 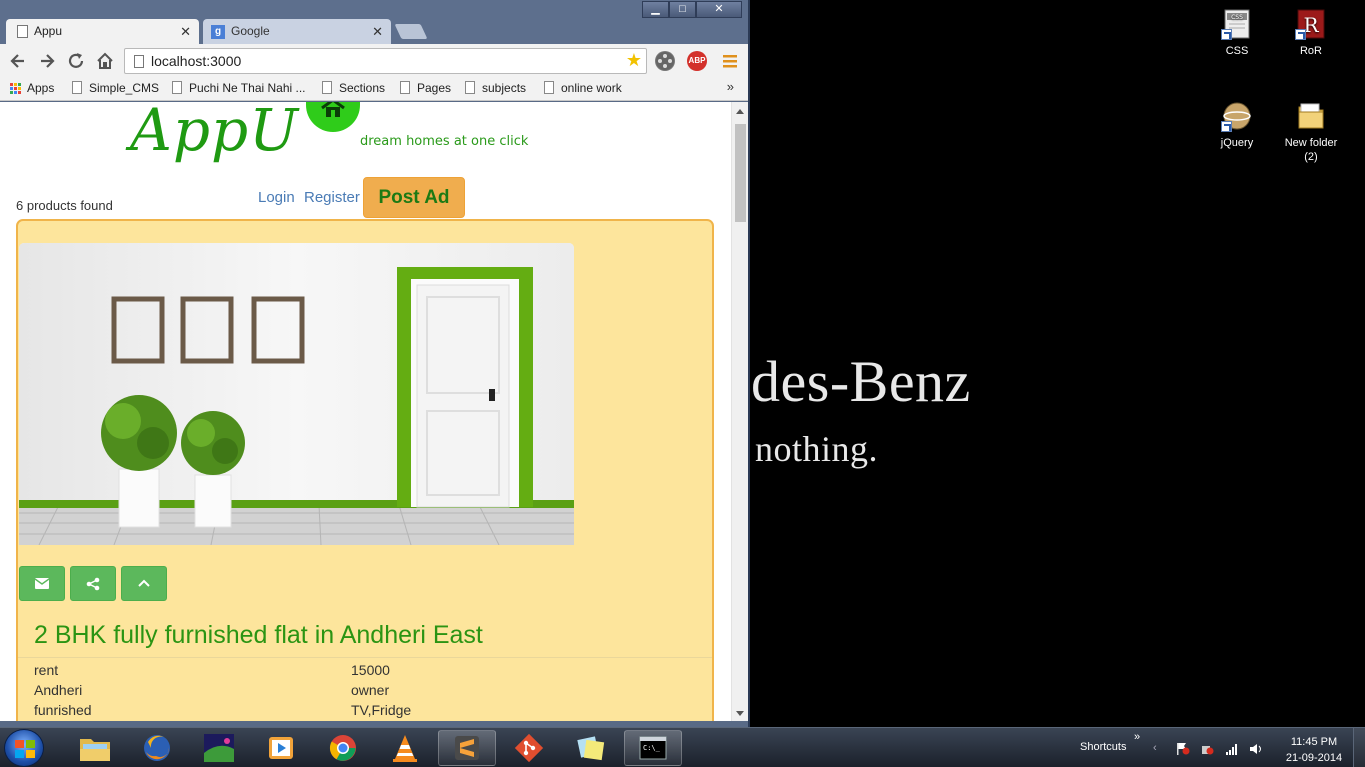 What do you see at coordinates (115, 88) in the screenshot?
I see `bookmark-item: Simple_CMS` at bounding box center [115, 88].